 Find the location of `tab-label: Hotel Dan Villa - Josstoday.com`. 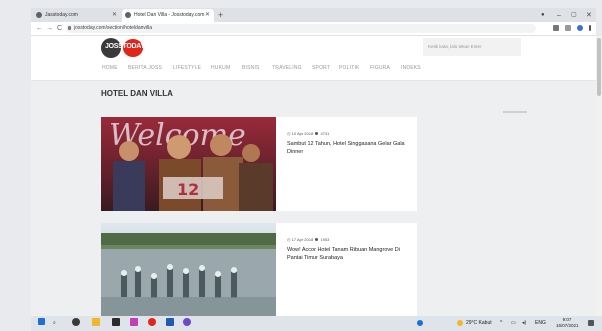

tab-label: Hotel Dan Villa - Josstoday.com is located at coordinates (169, 15).